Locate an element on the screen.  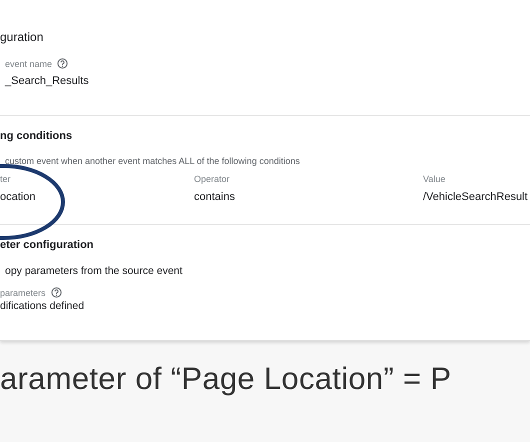
field-value: _Search_Results is located at coordinates (47, 81).